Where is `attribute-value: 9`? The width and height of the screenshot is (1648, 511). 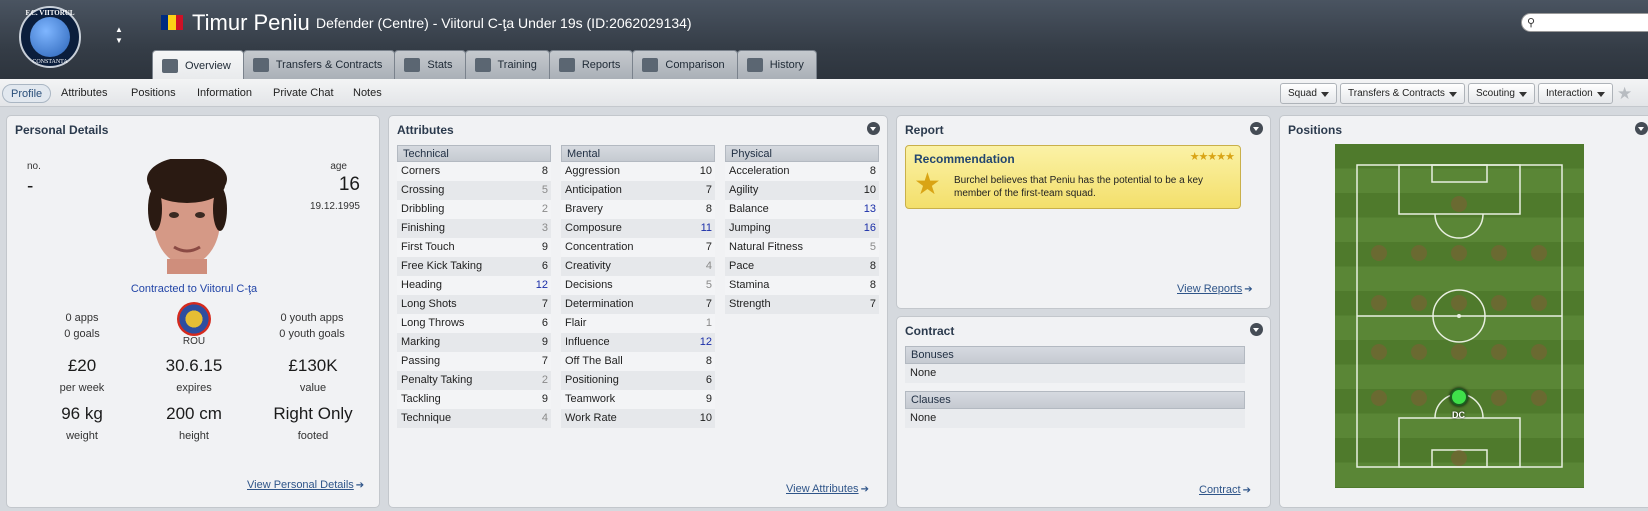
attribute-value: 9 is located at coordinates (708, 399).